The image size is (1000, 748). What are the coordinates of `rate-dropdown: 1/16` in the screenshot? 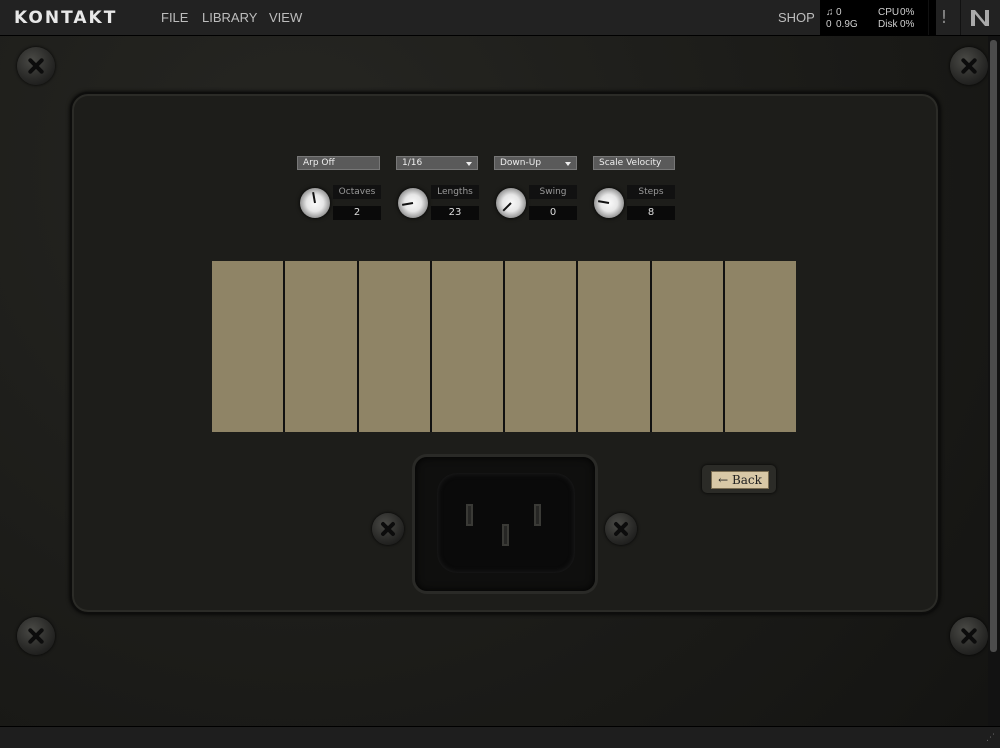 It's located at (437, 163).